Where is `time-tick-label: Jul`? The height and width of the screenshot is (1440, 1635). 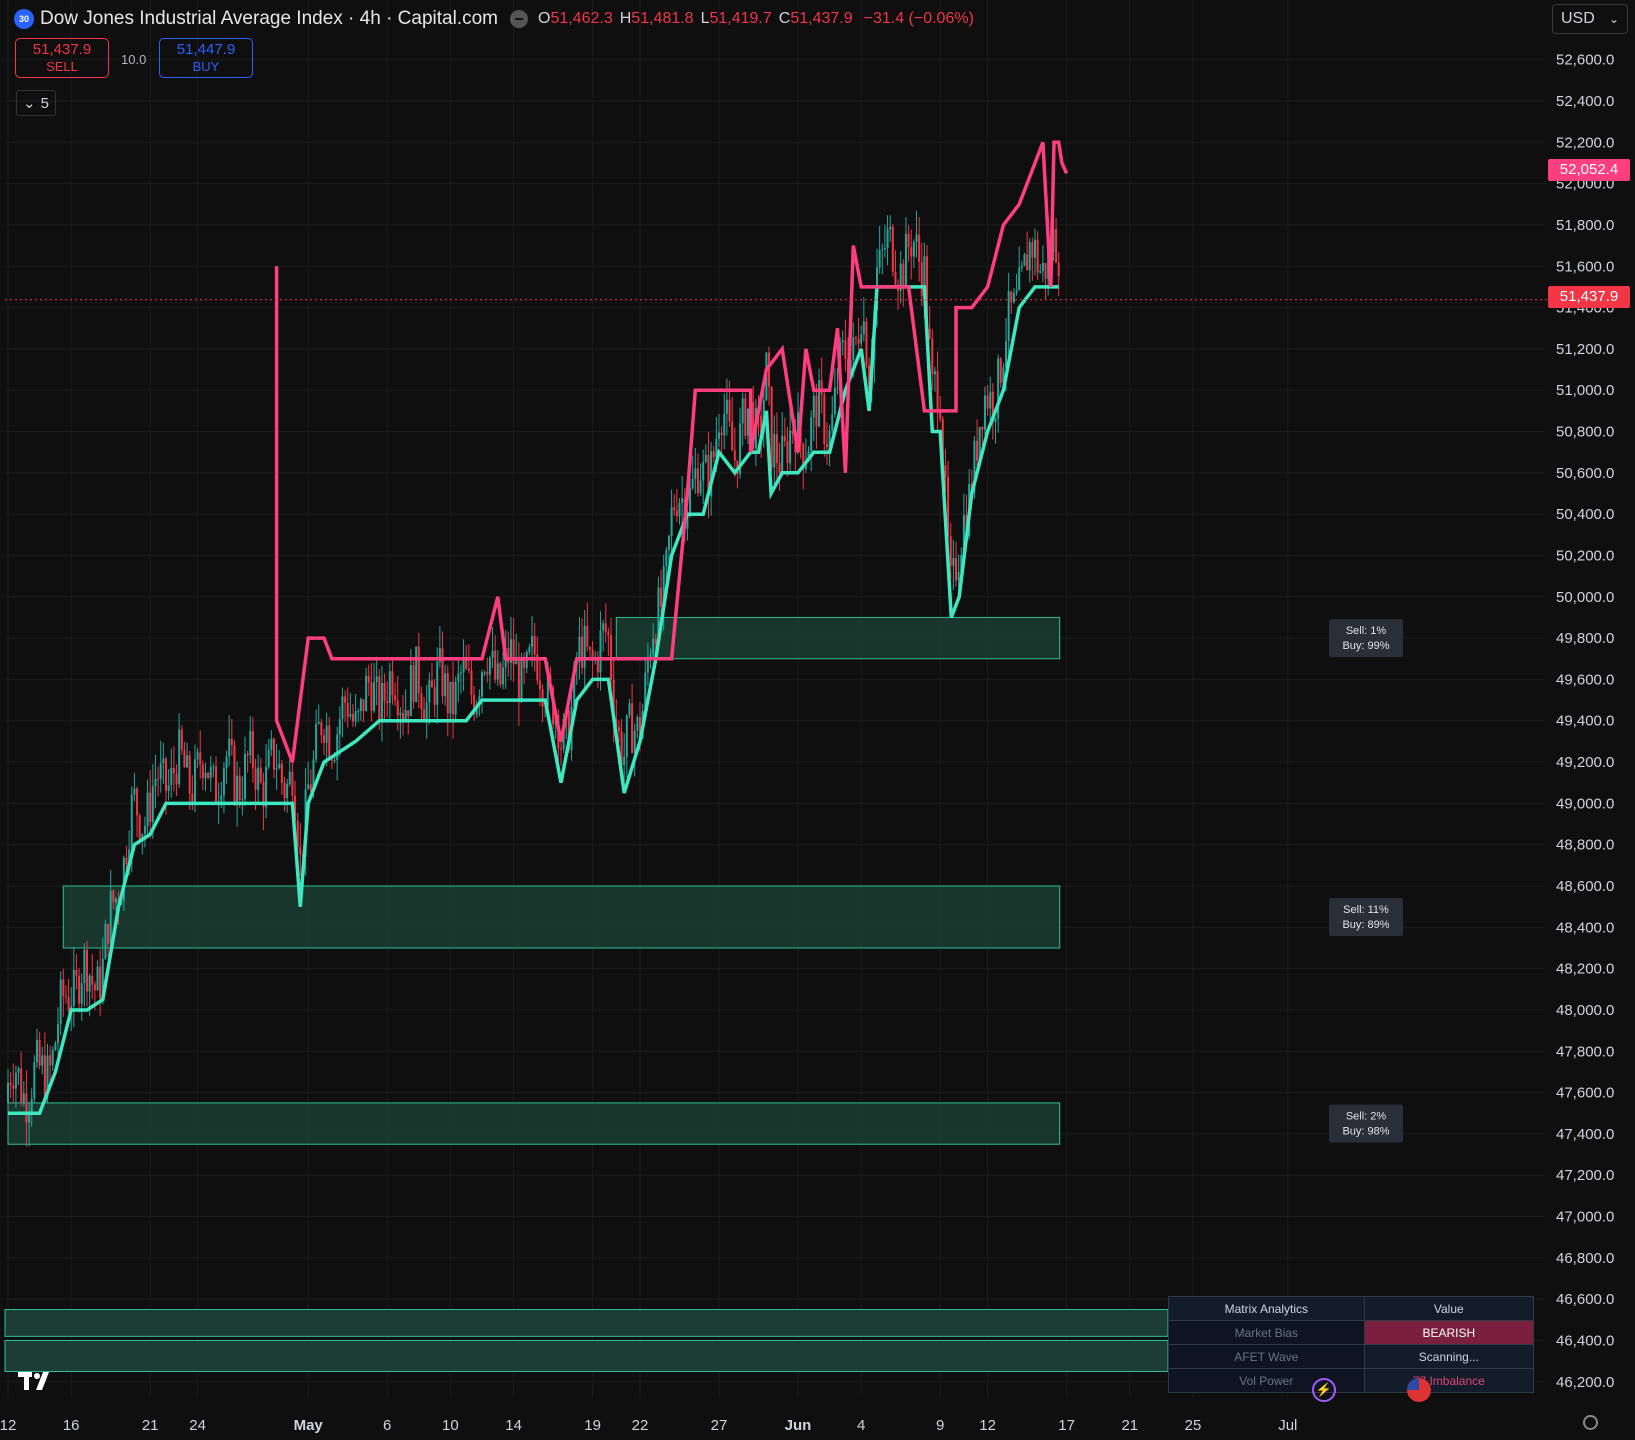
time-tick-label: Jul is located at coordinates (1287, 1425).